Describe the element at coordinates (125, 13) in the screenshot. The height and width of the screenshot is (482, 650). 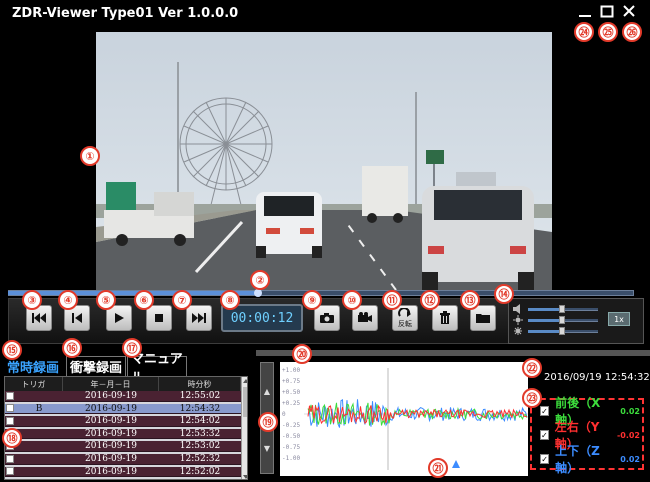
I see `app-title: ZDR-Viewer Type01 Ver 1.0.0.0` at that location.